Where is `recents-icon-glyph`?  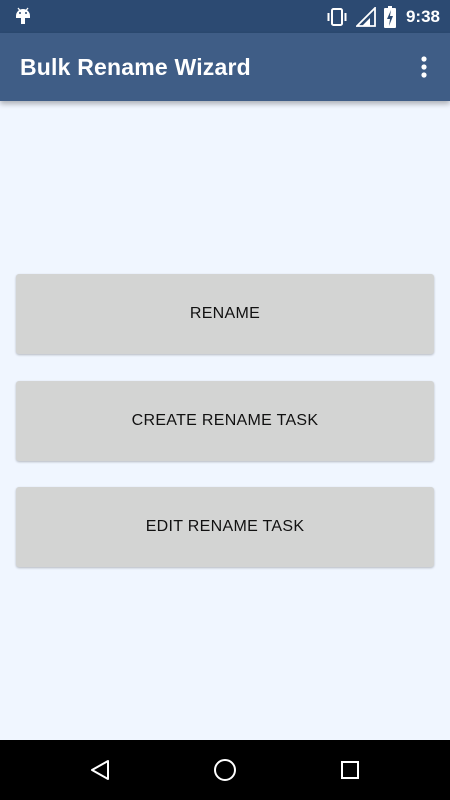
recents-icon-glyph is located at coordinates (350, 770).